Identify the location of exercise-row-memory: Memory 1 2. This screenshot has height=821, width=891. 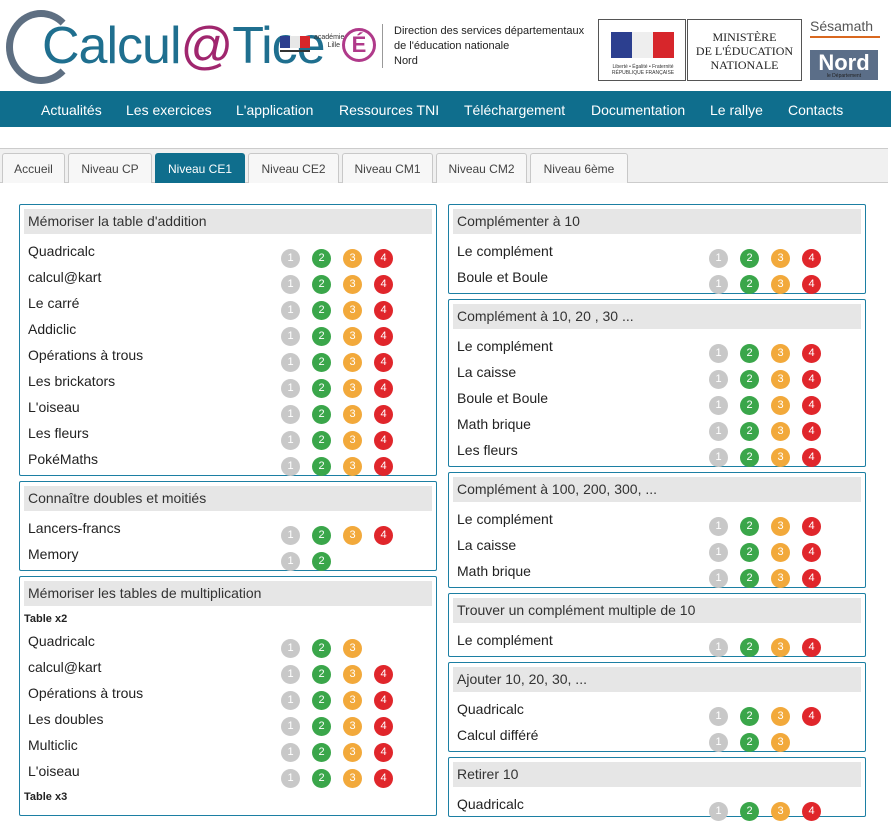
(229, 556).